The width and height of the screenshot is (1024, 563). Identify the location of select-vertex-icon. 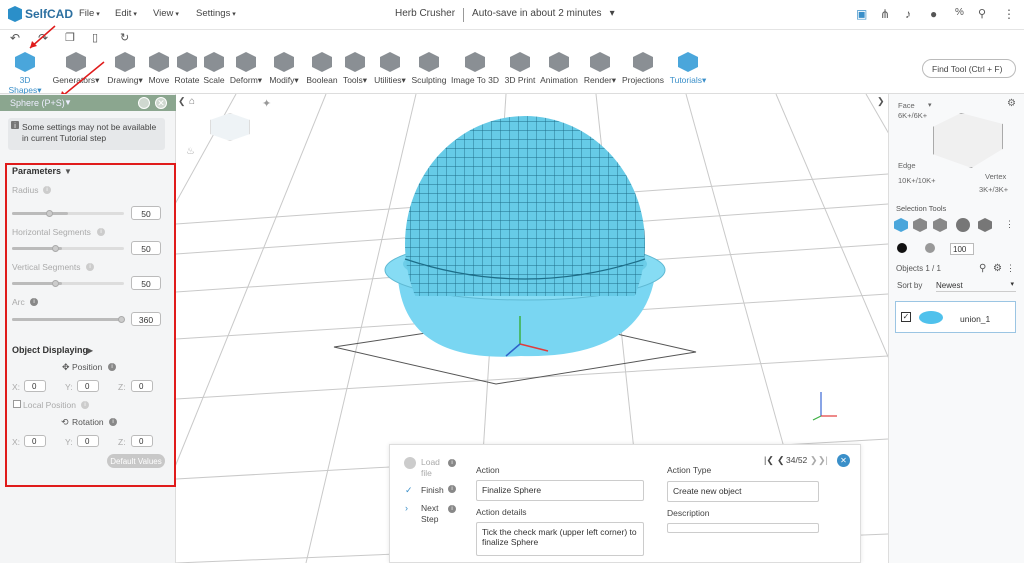
(963, 225).